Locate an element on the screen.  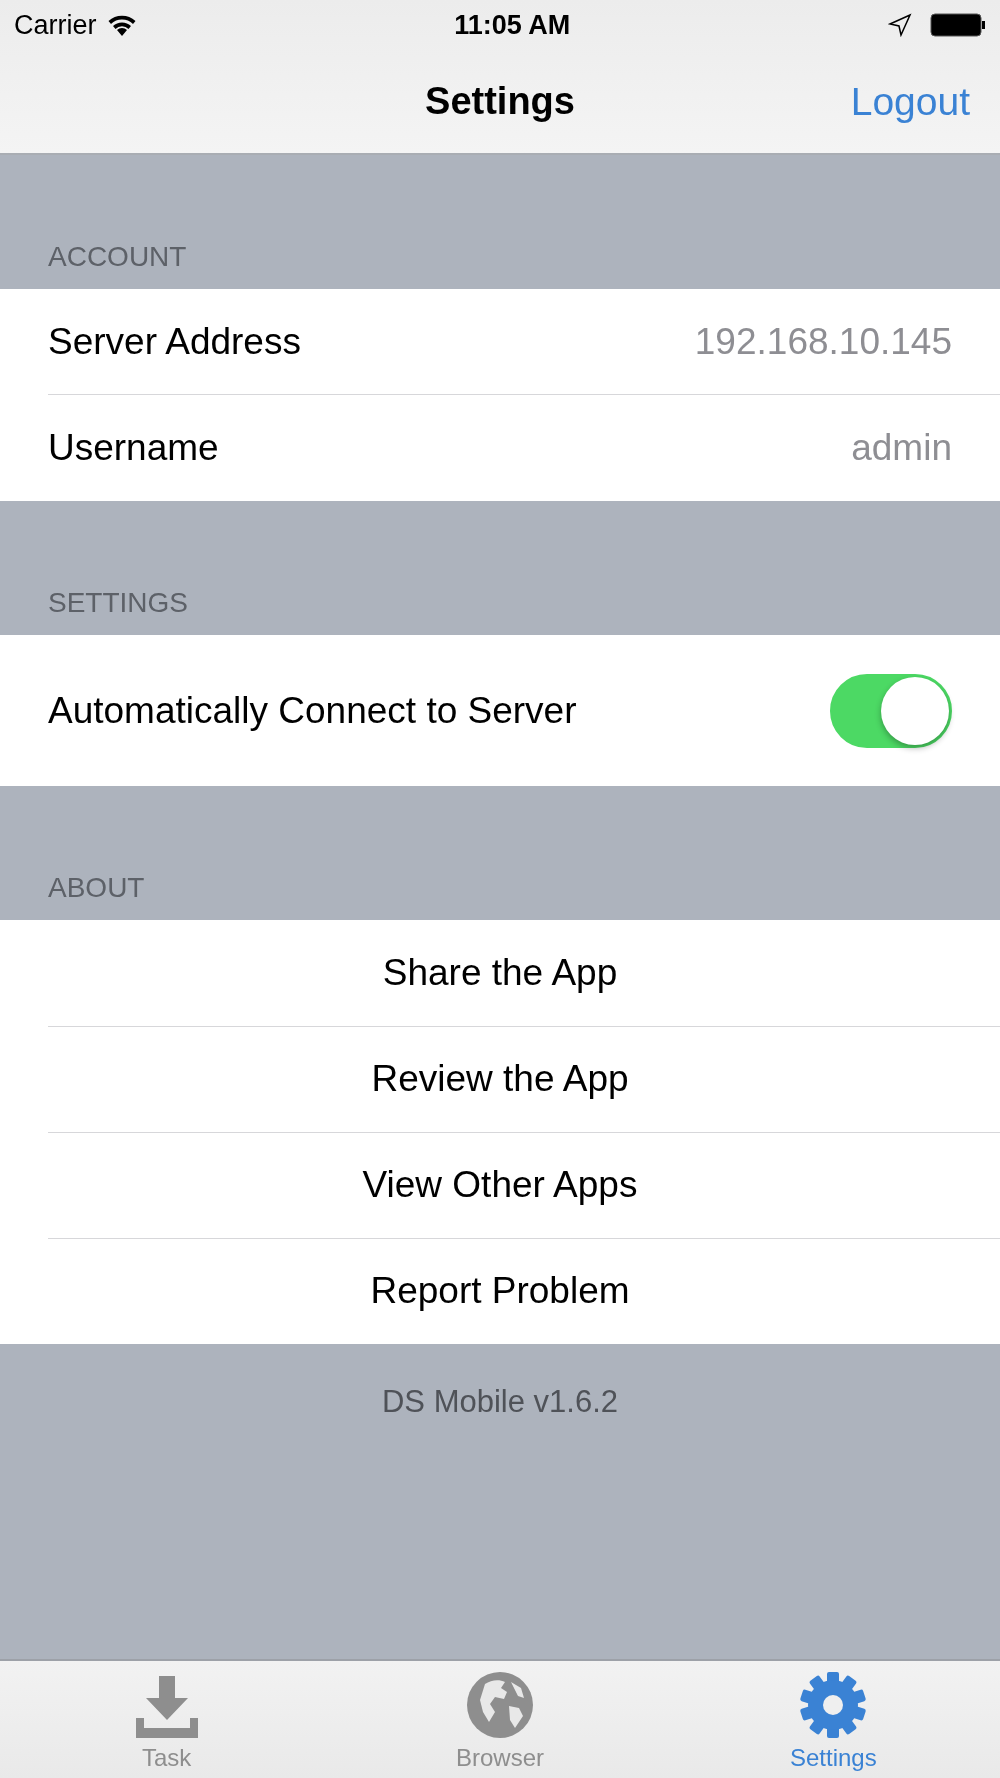
wifi-icon is located at coordinates (121, 25).